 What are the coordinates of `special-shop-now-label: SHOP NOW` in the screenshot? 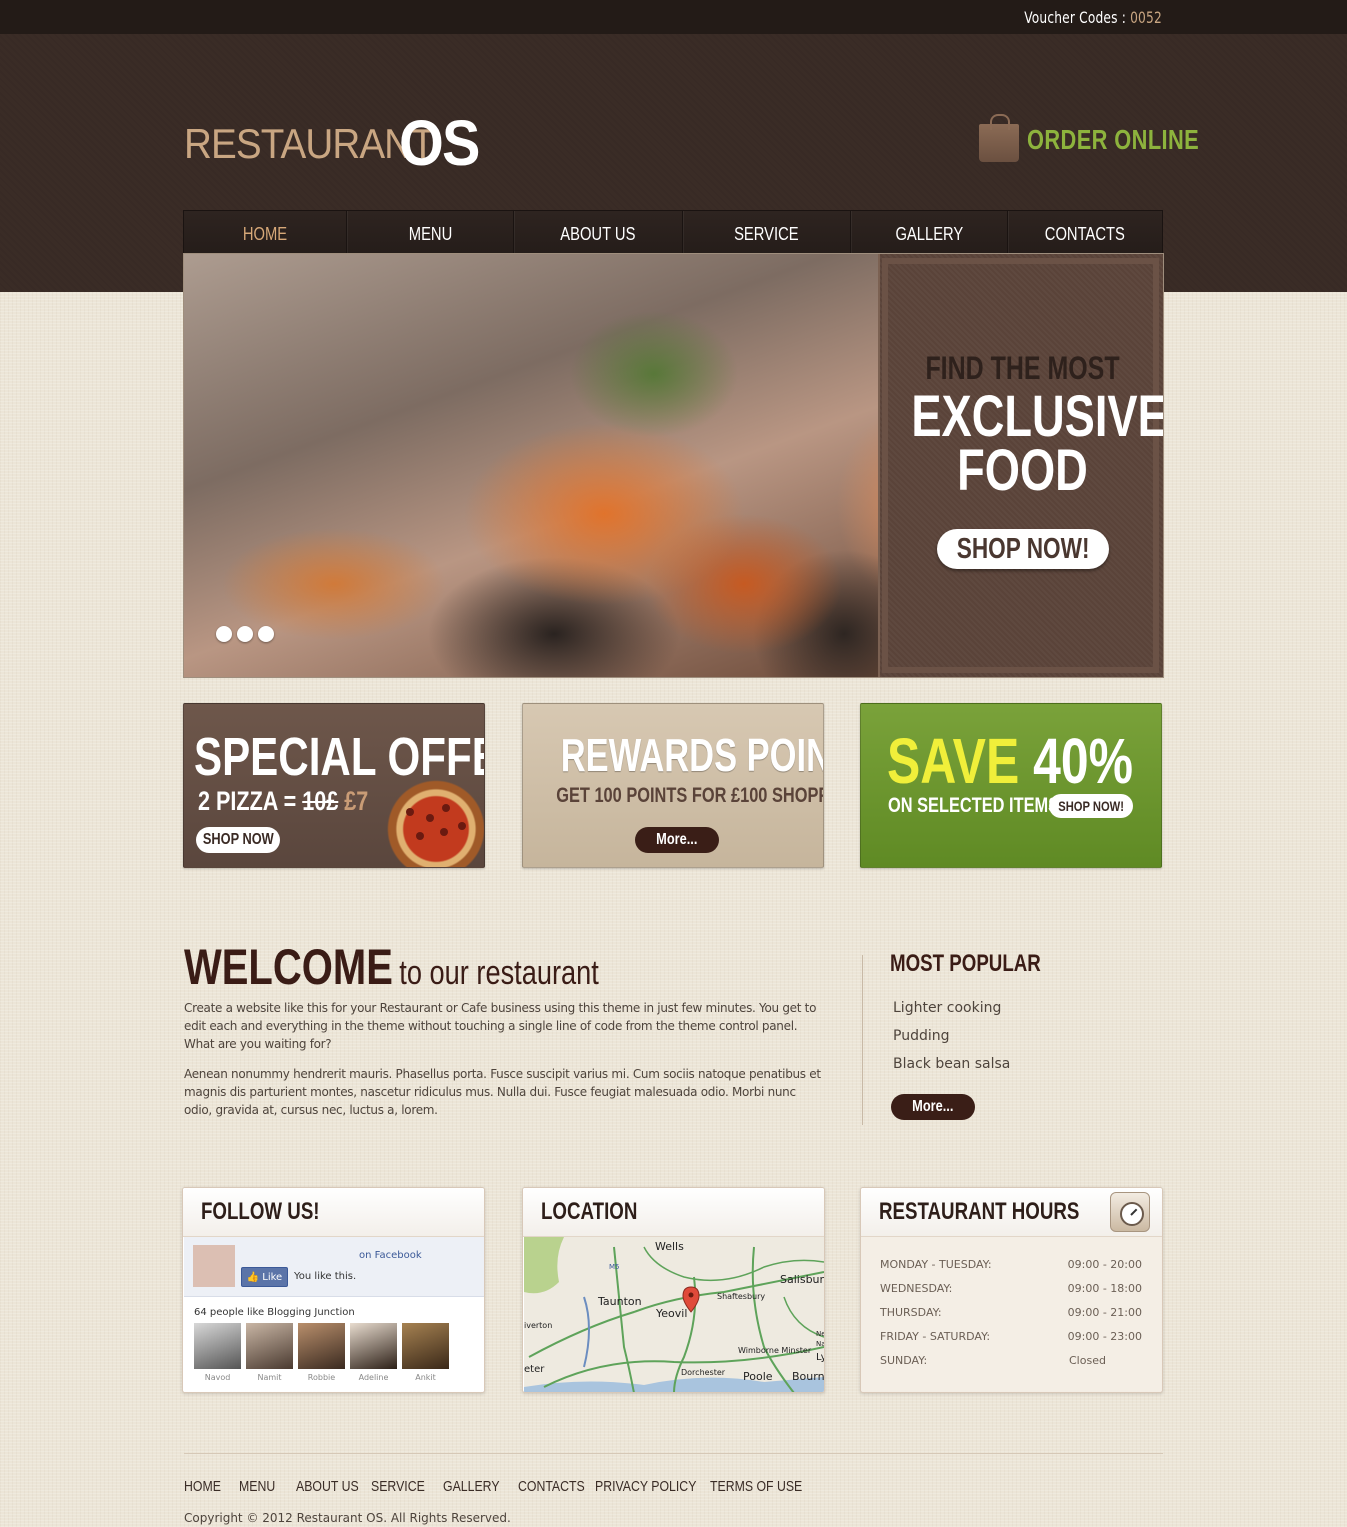 It's located at (238, 839).